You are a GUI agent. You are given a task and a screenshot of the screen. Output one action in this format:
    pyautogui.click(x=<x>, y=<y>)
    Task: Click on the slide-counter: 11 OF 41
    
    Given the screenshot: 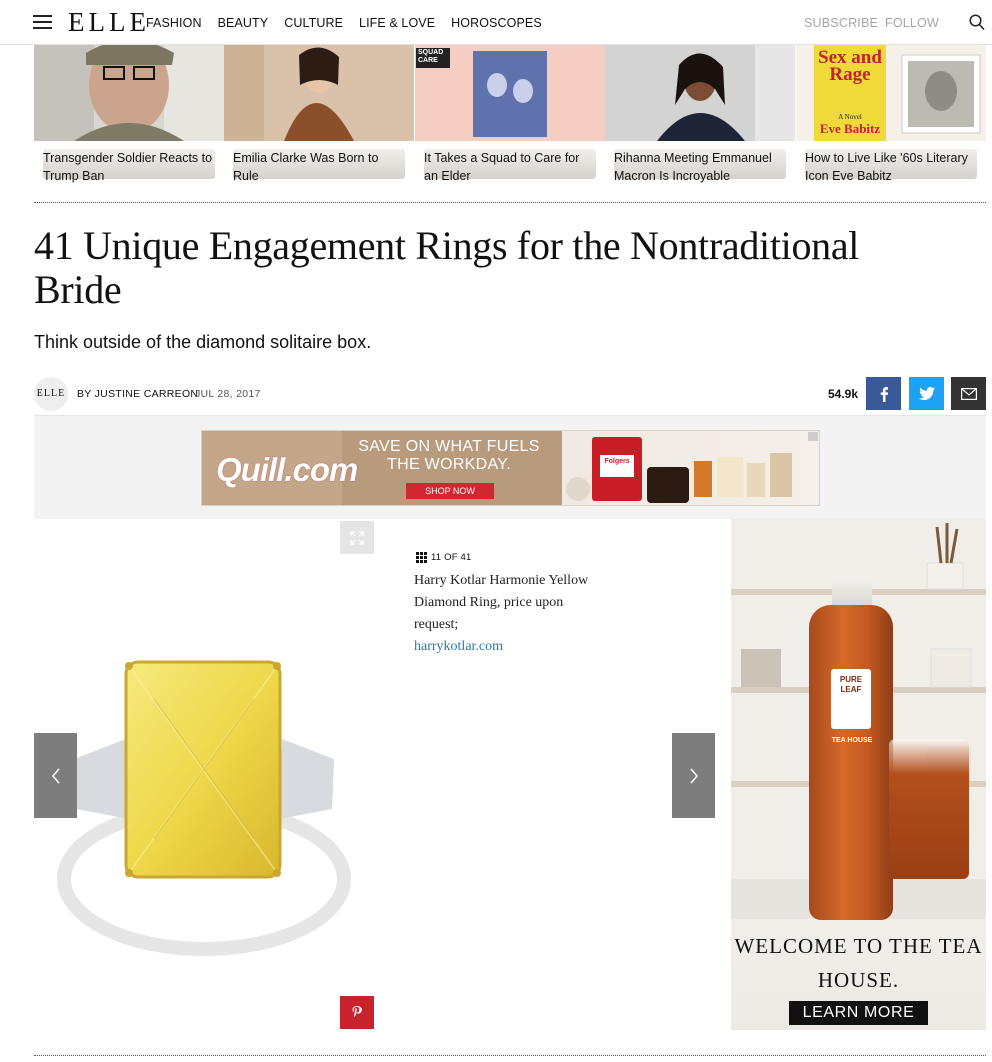 What is the action you would take?
    pyautogui.click(x=444, y=557)
    